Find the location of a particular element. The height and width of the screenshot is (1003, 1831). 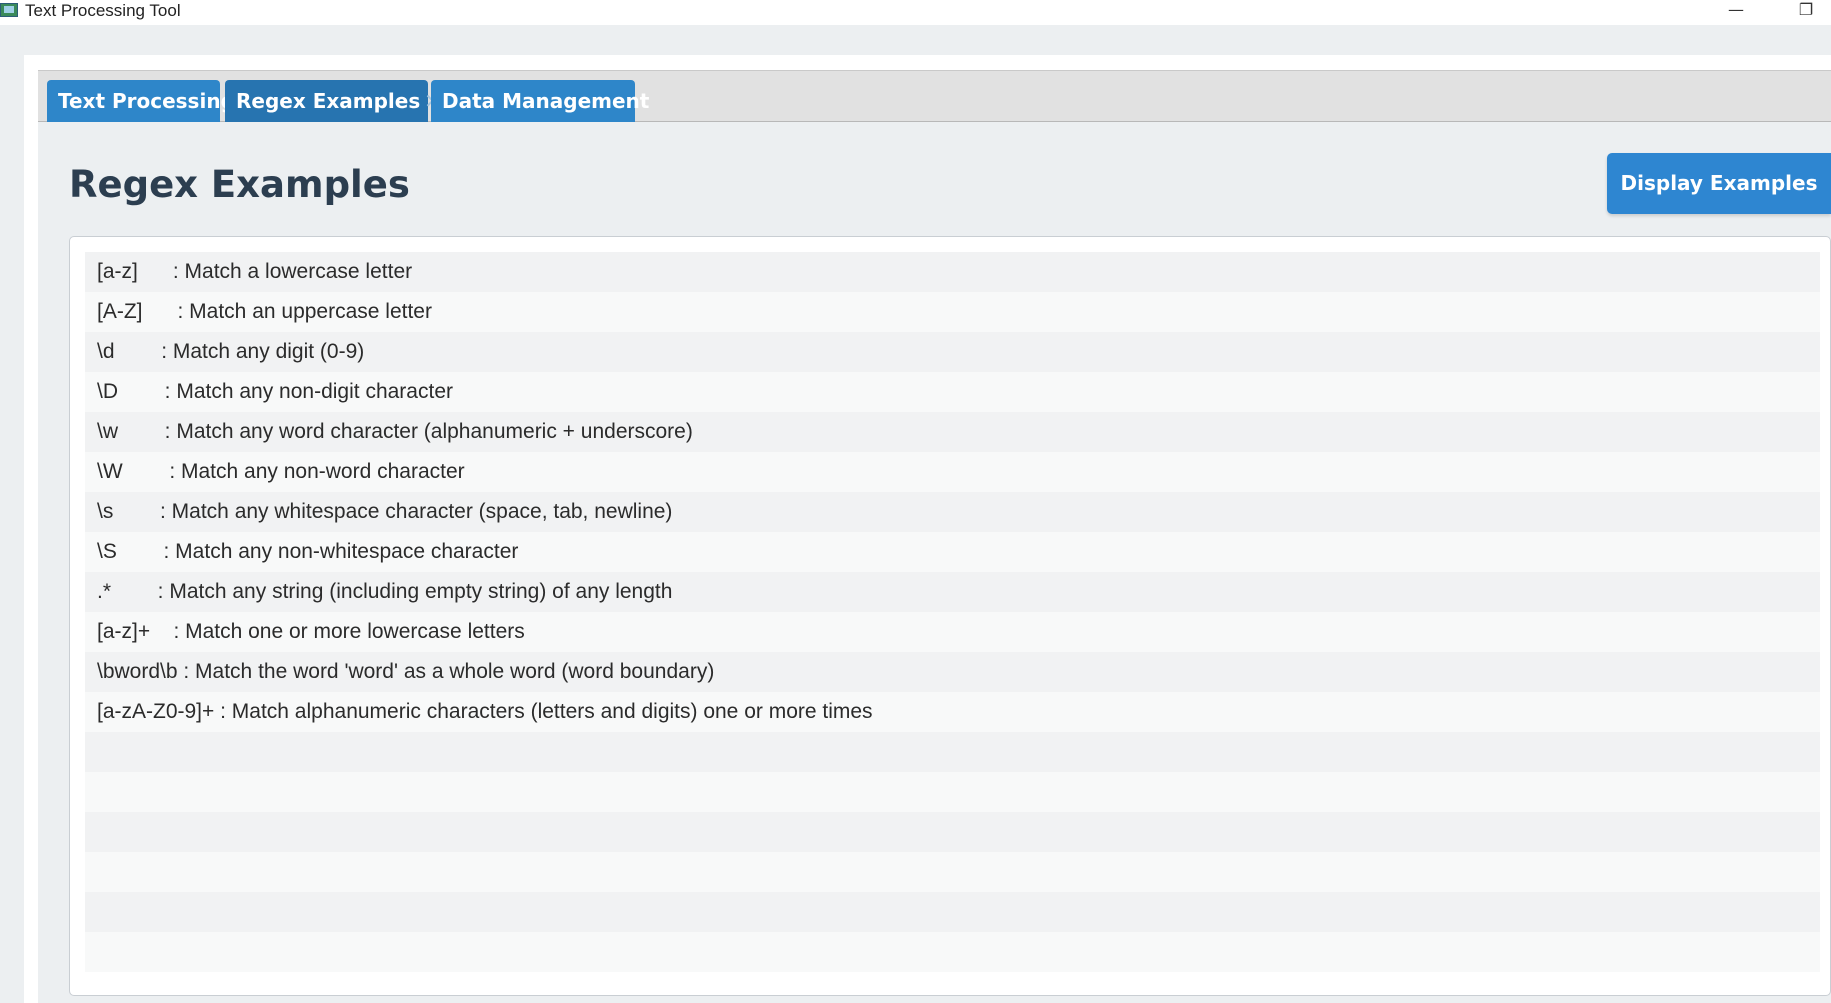

page-title: Regex Examples is located at coordinates (239, 184).